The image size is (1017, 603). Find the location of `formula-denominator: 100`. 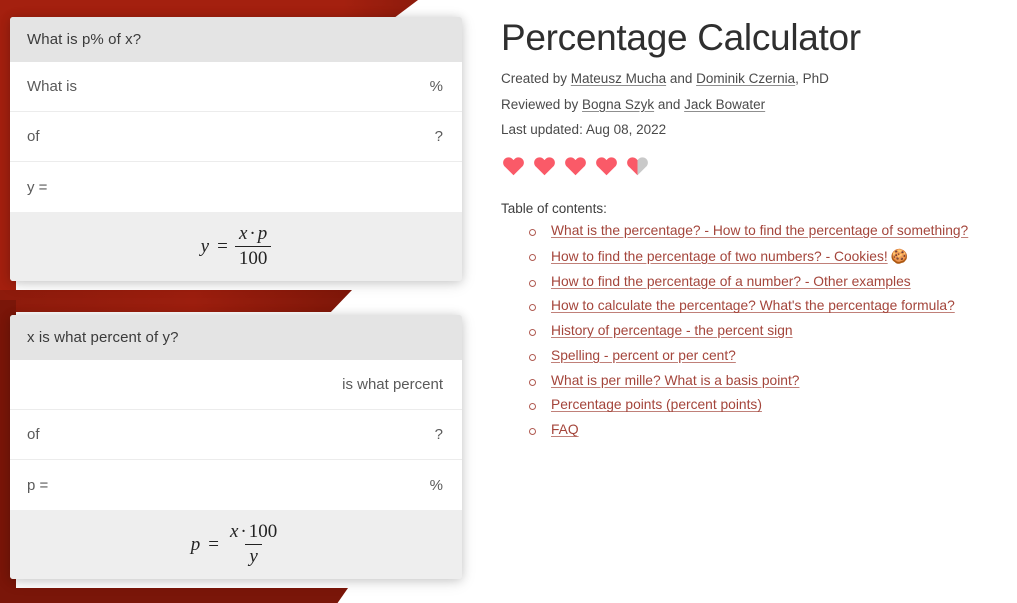

formula-denominator: 100 is located at coordinates (253, 258).